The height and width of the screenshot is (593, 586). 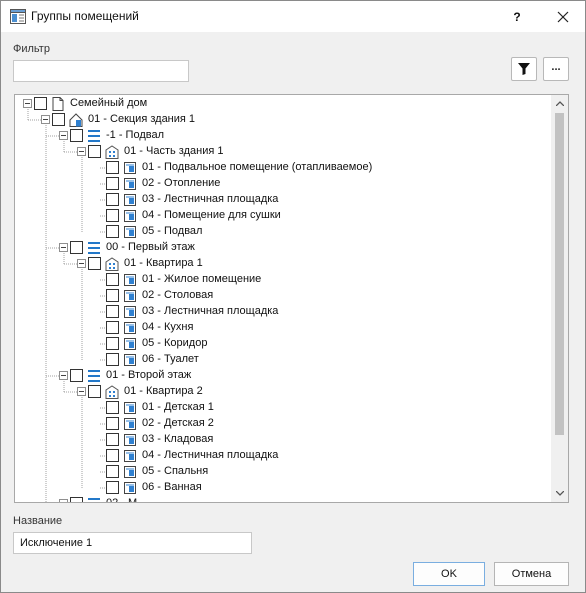 I want to click on building-part-icon, so click(x=112, y=264).